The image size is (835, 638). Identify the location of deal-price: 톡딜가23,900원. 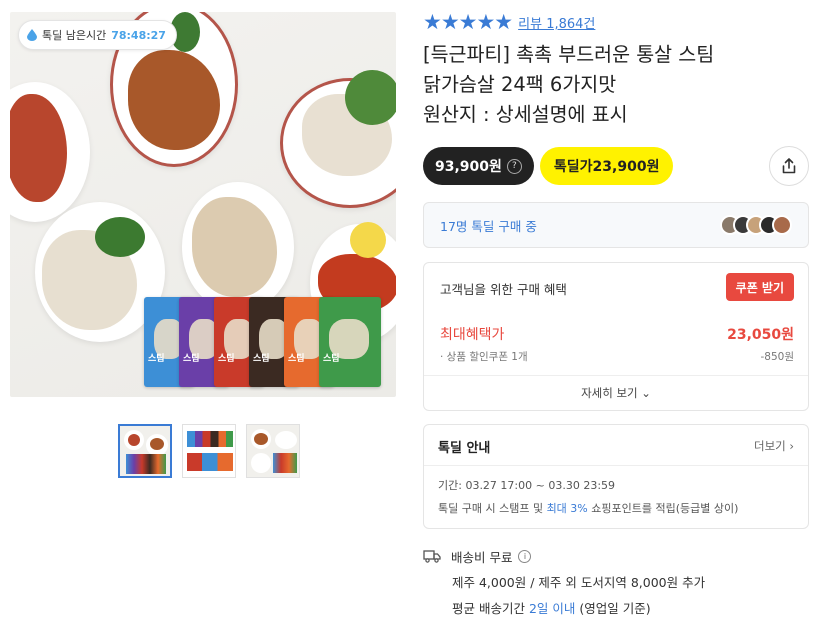
(606, 167).